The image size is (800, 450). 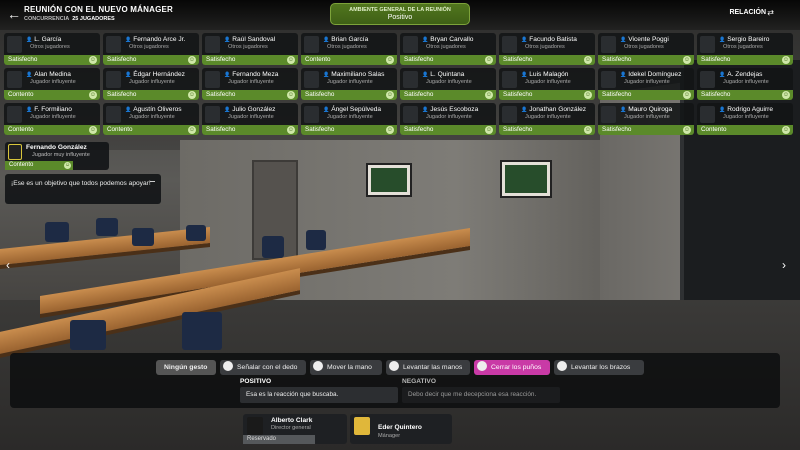 I want to click on gesture-point-button: Señalar con el dedo, so click(x=263, y=367).